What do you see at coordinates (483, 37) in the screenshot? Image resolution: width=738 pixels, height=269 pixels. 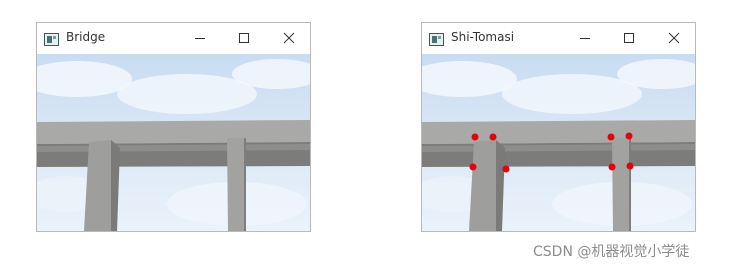 I see `window-title: Shi-Tomasi` at bounding box center [483, 37].